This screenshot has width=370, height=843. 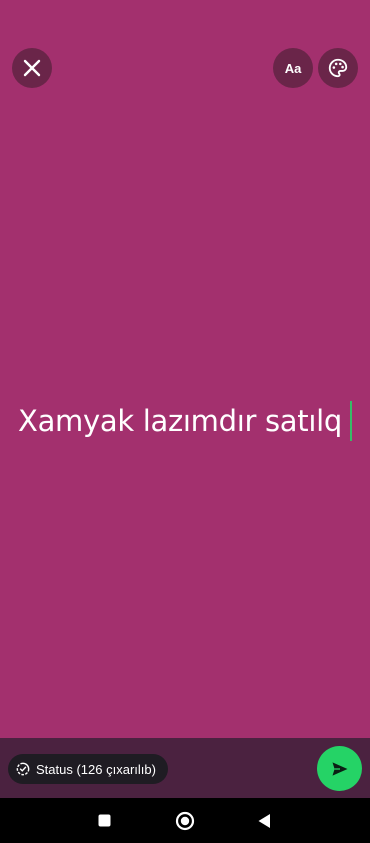 I want to click on status-text-area: Xamyak lazımdır satılq, so click(x=185, y=421).